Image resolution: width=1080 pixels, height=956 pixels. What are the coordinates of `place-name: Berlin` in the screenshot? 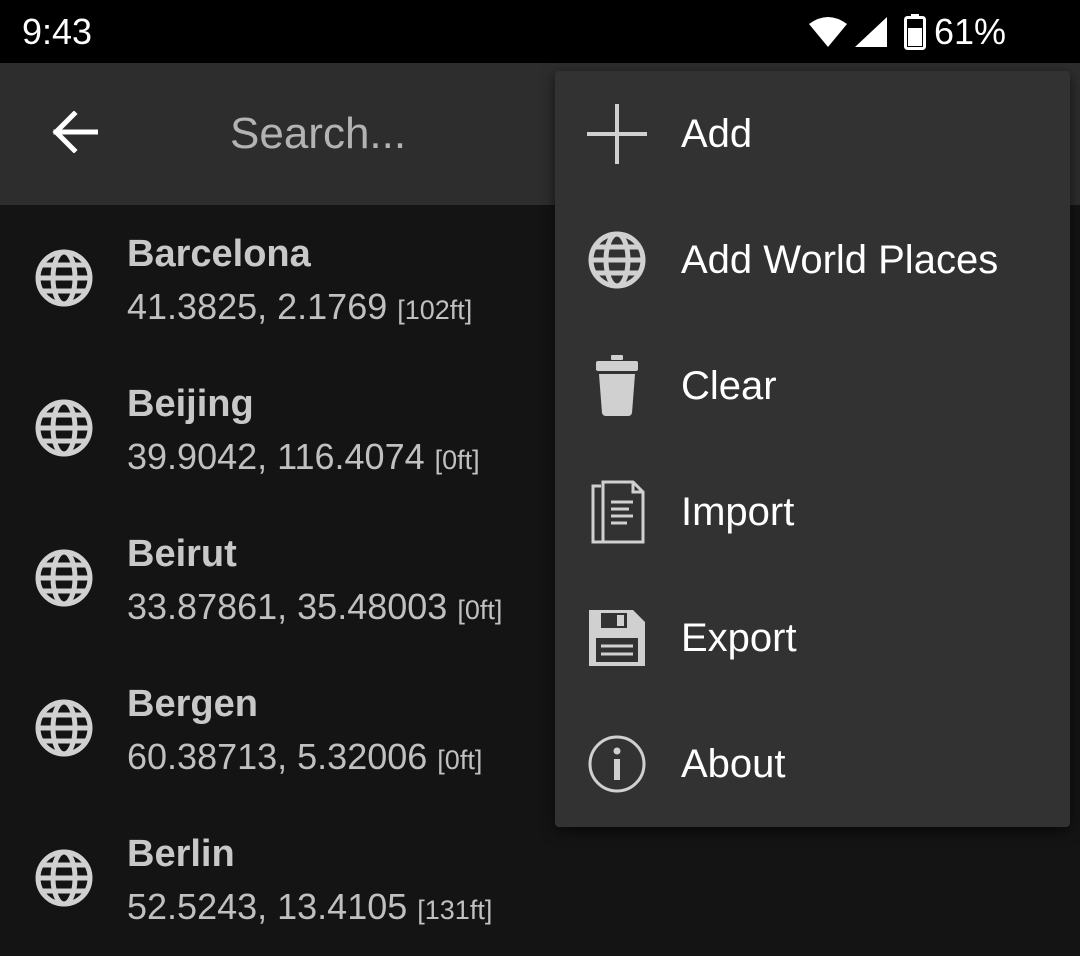 It's located at (181, 854).